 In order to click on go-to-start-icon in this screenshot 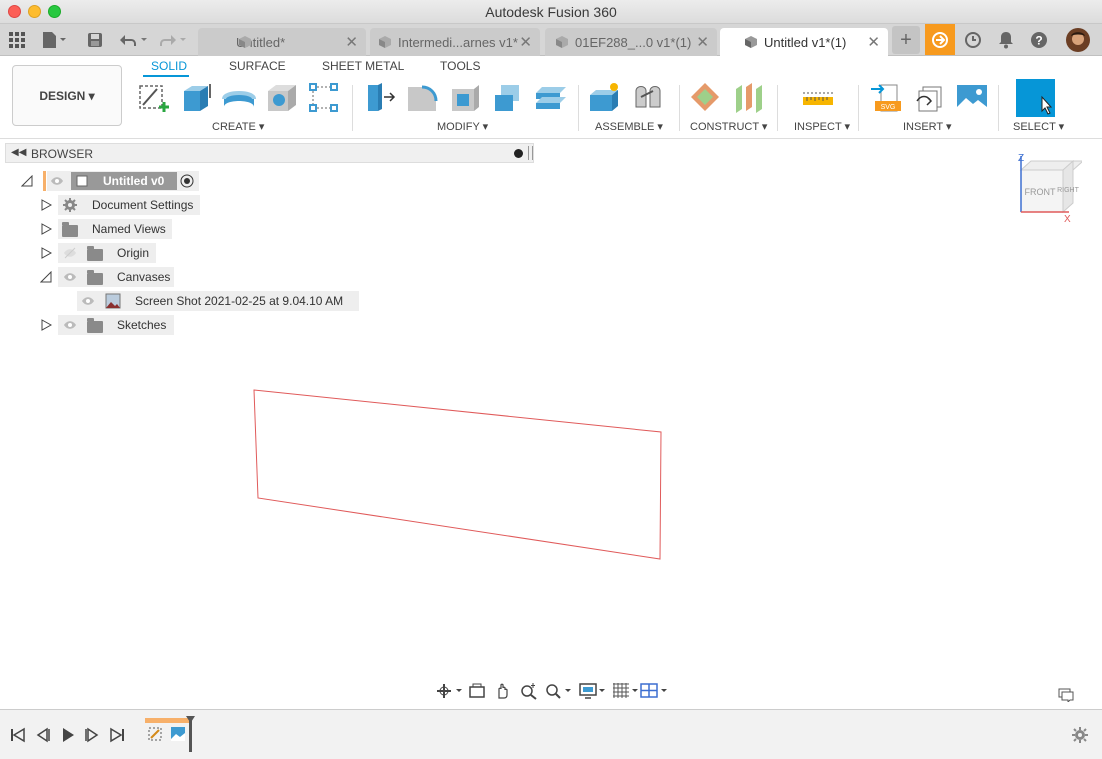, I will do `click(18, 735)`.